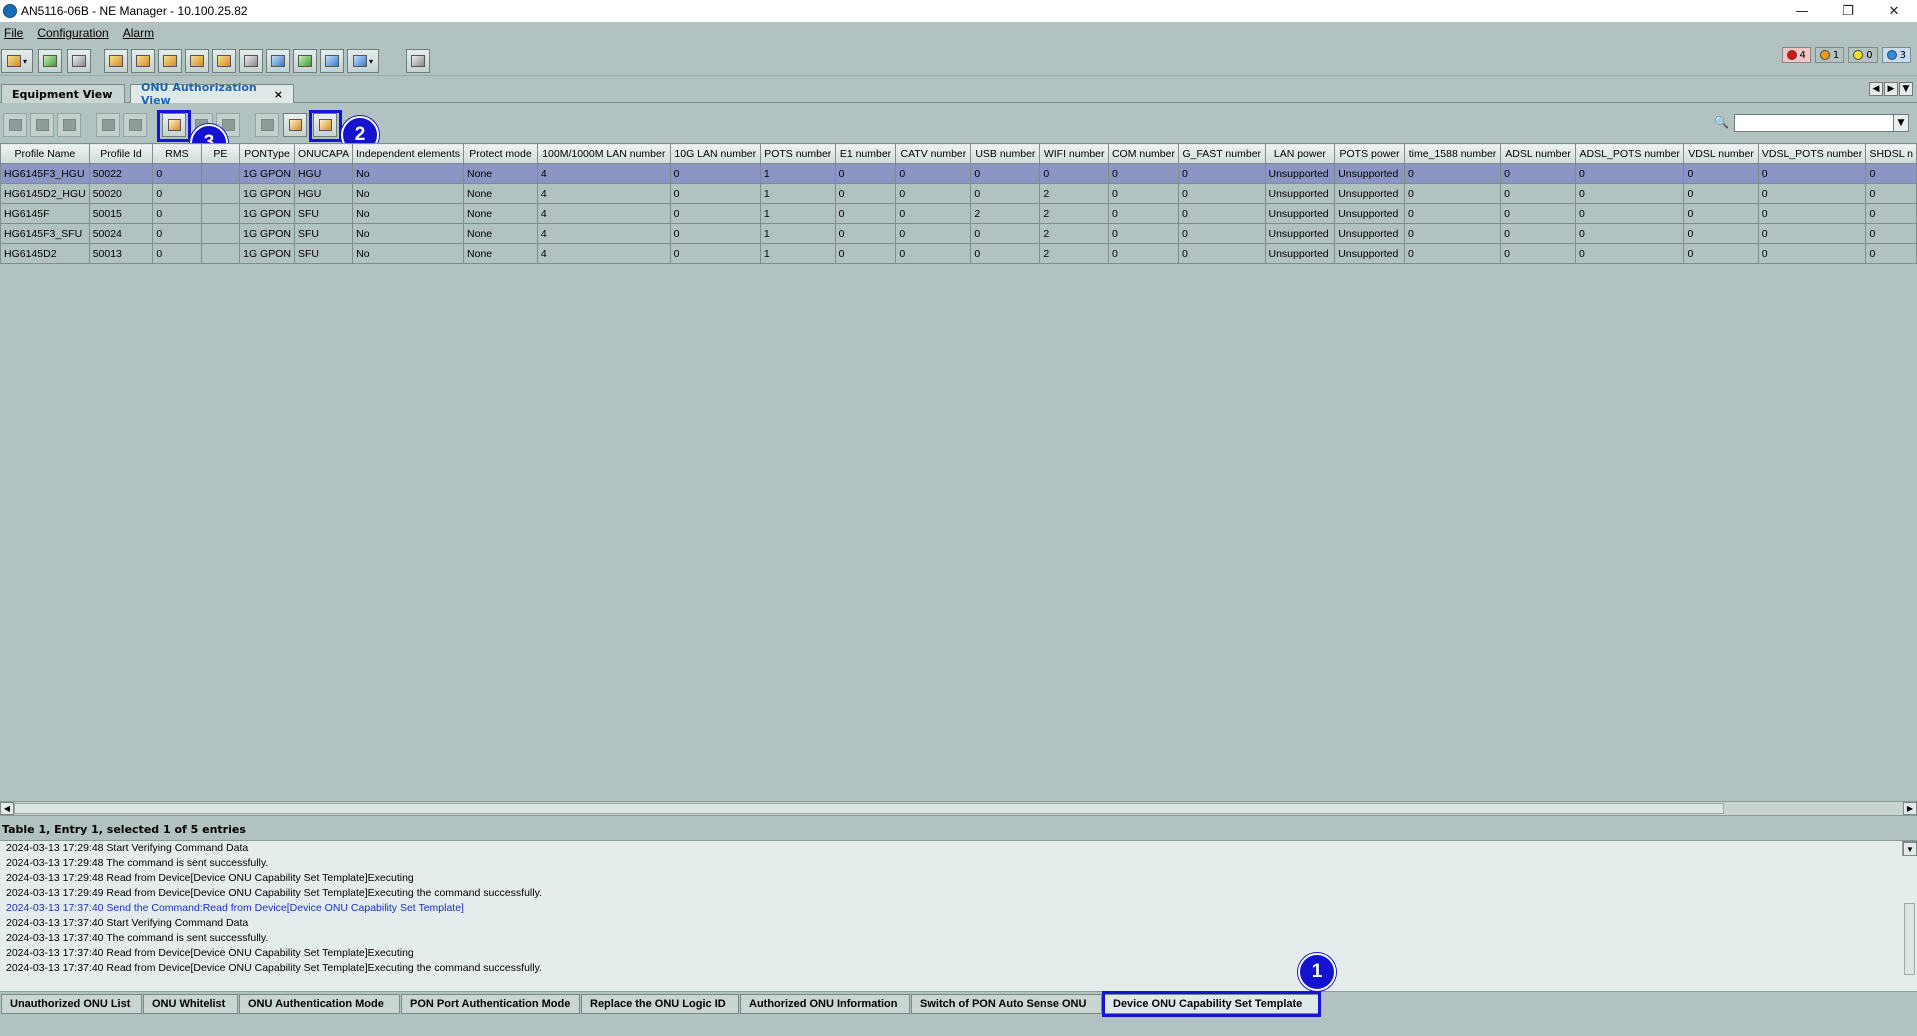 The height and width of the screenshot is (1036, 1917). Describe the element at coordinates (1909, 939) in the screenshot. I see `log-scrollbar-thumb` at that location.